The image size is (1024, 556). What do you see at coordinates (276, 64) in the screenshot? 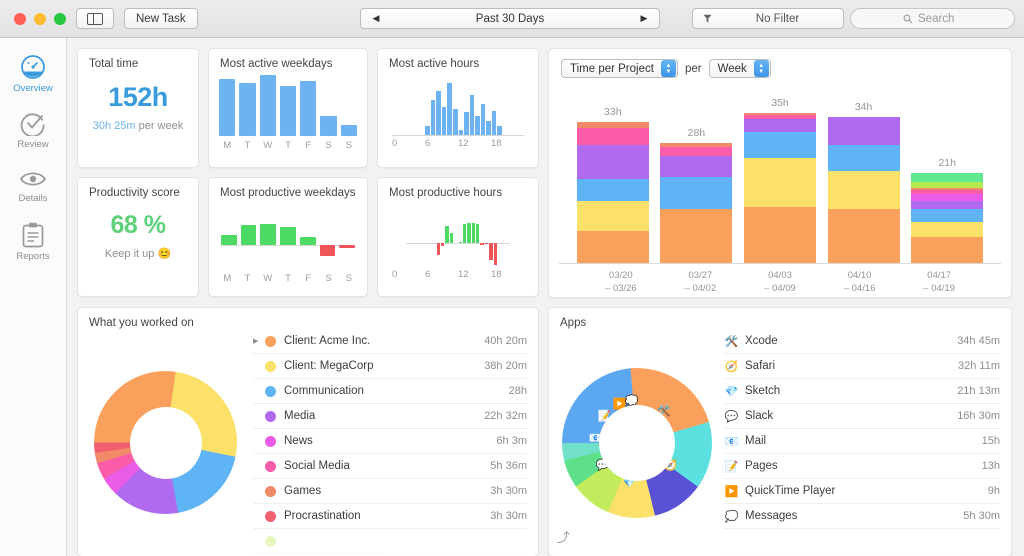
I see `card-title: Most active weekdays` at bounding box center [276, 64].